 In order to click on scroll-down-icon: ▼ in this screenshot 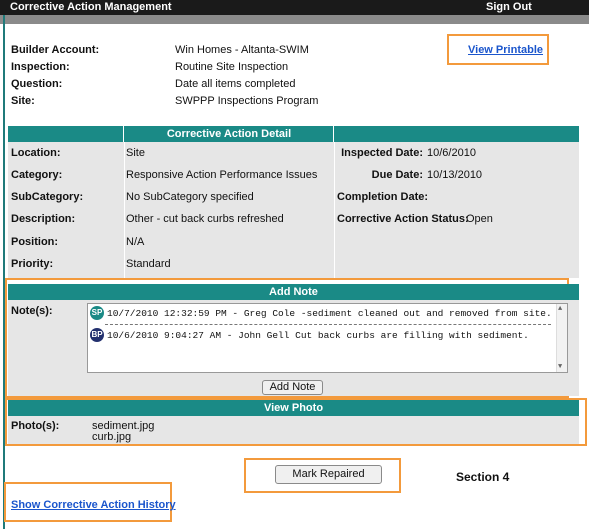, I will do `click(560, 367)`.